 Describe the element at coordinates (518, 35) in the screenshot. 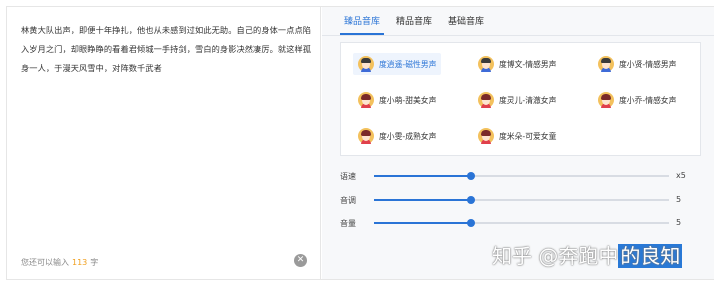

I see `tab-divider` at that location.